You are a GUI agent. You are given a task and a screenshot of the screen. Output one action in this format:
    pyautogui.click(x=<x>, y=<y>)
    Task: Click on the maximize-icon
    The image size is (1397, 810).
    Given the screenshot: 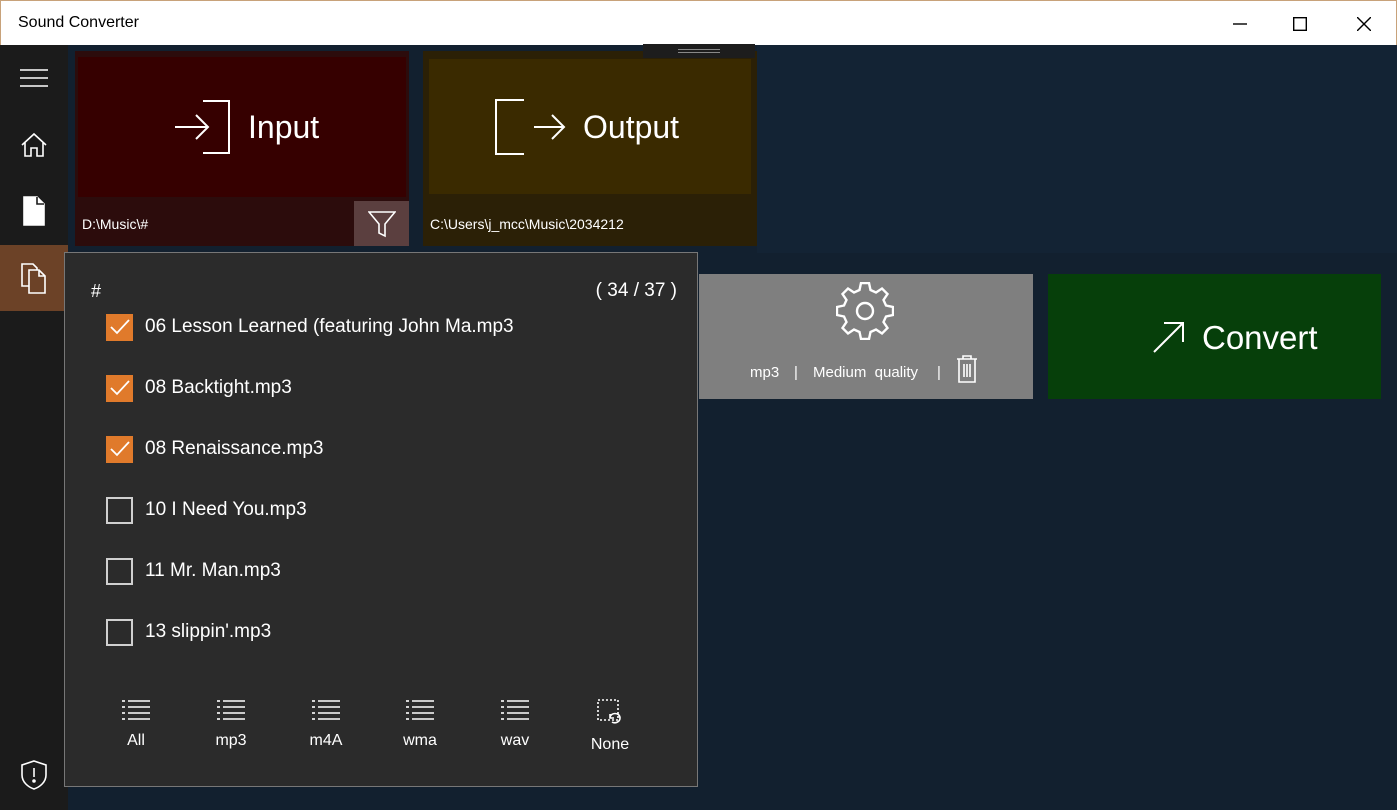 What is the action you would take?
    pyautogui.click(x=1300, y=23)
    